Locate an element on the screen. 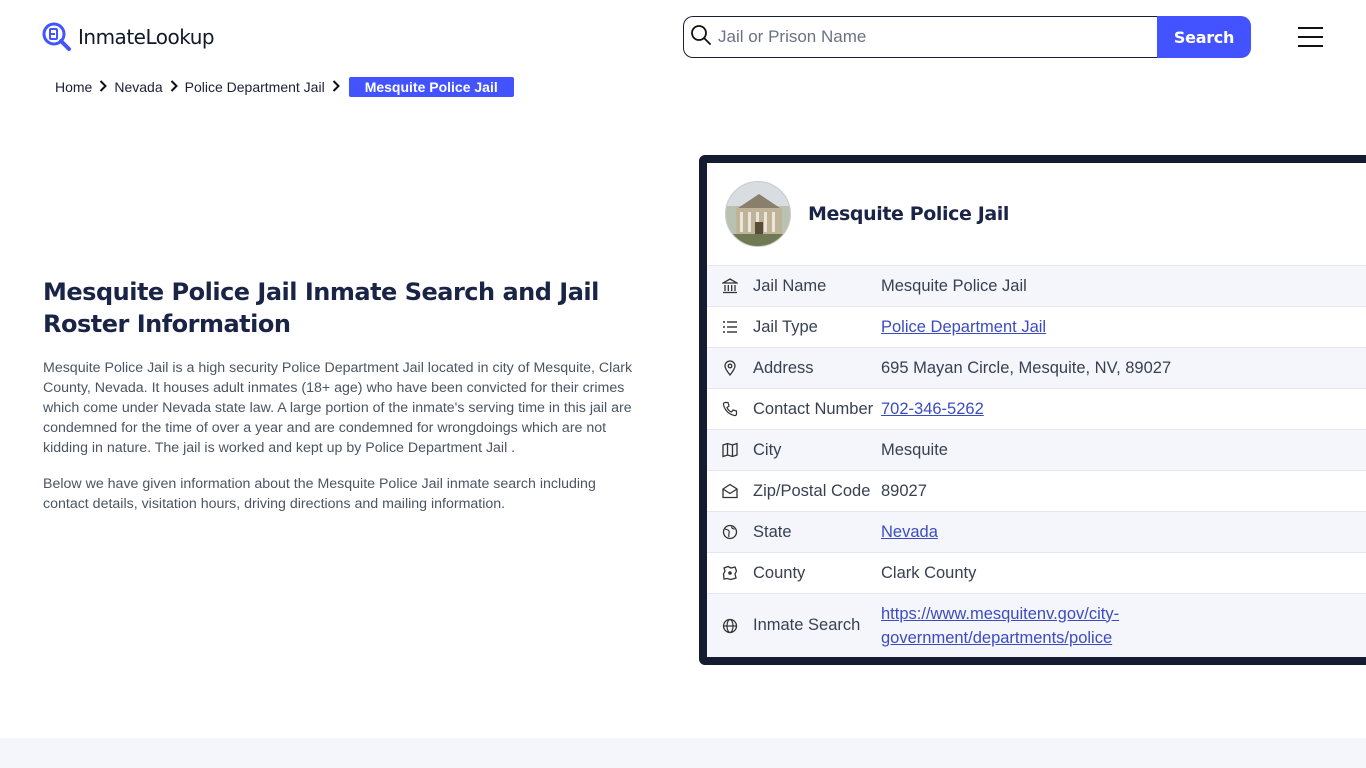 This screenshot has height=768, width=1366. row-jail-type: Jail Type Police Department Jail is located at coordinates (1036, 326).